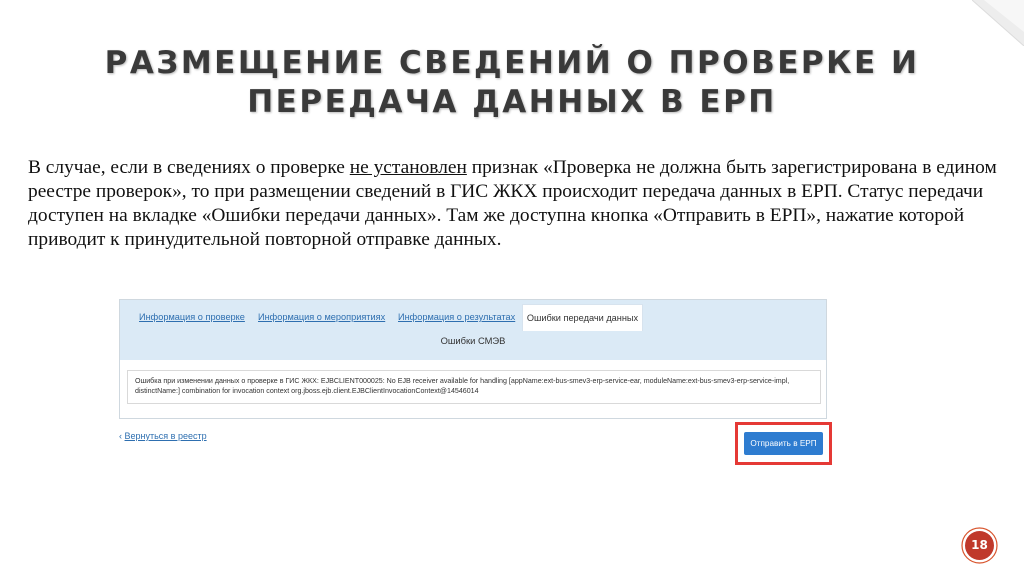 The height and width of the screenshot is (574, 1024). What do you see at coordinates (512, 102) in the screenshot?
I see `slide-title-line-2: ПЕРЕДАЧА ДАННЫХ В ЕРП` at bounding box center [512, 102].